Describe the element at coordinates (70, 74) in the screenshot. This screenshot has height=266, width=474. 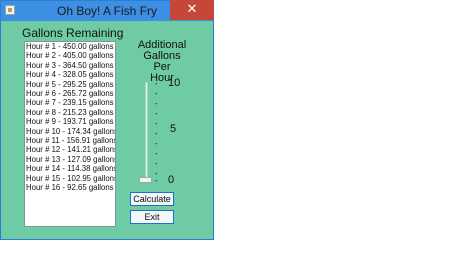
I see `list-item: Hour # 4 - 328.05 gallons` at that location.